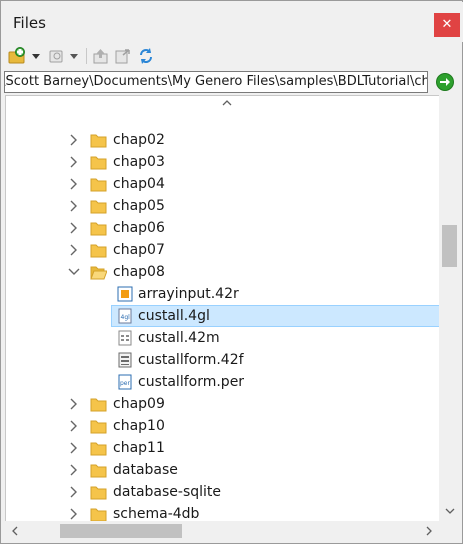 This screenshot has width=463, height=544. I want to click on module-file-icon, so click(125, 338).